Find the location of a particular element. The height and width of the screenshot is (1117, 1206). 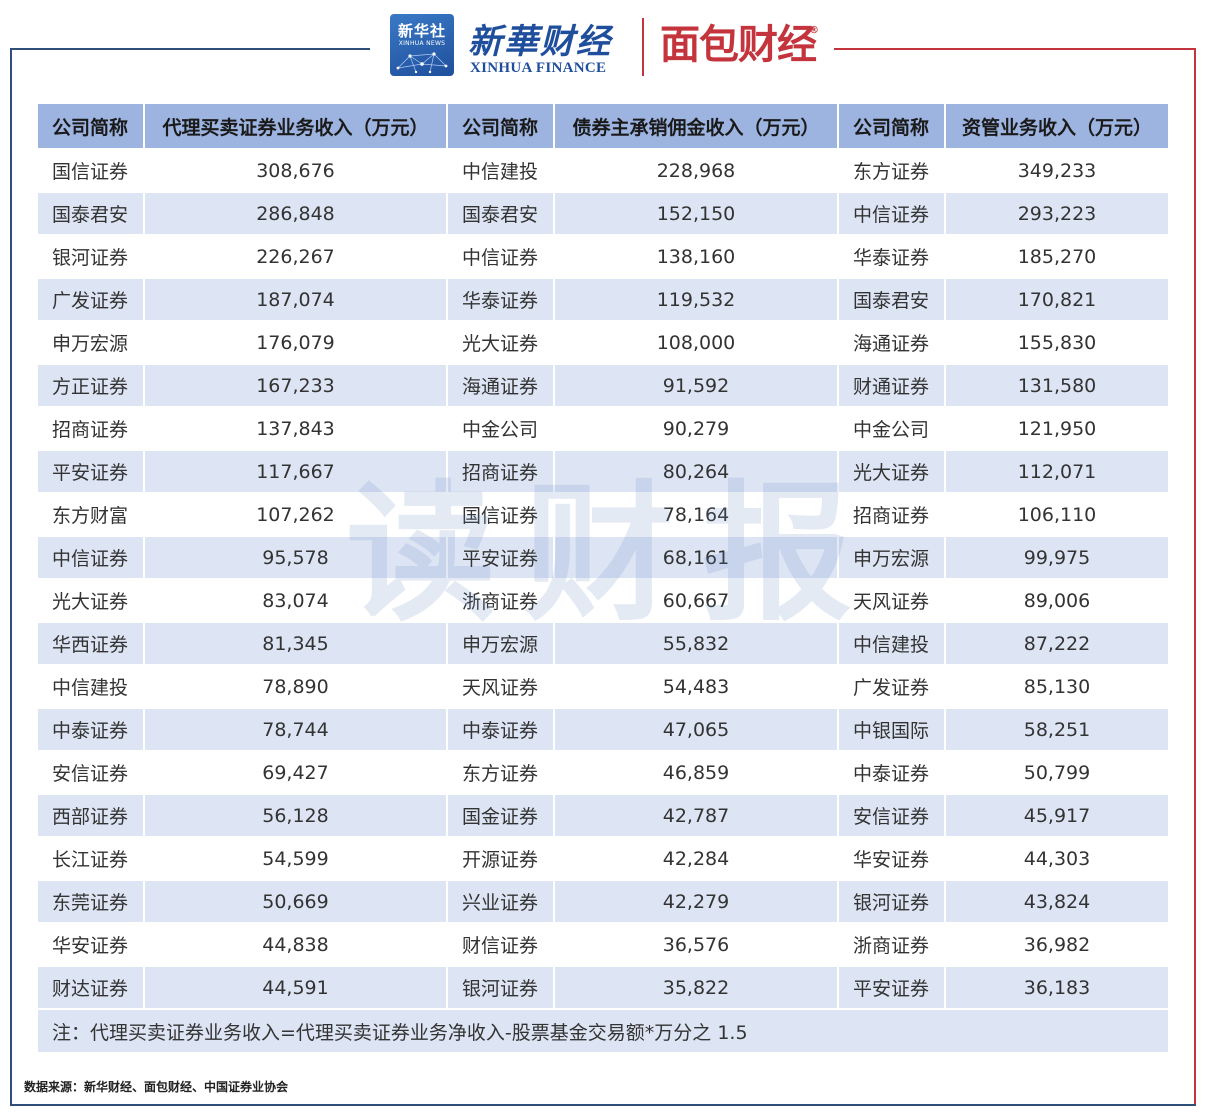

table-row: 广发证券 187,074 华泰证券 119,532 国泰君安 170,821 is located at coordinates (603, 299).